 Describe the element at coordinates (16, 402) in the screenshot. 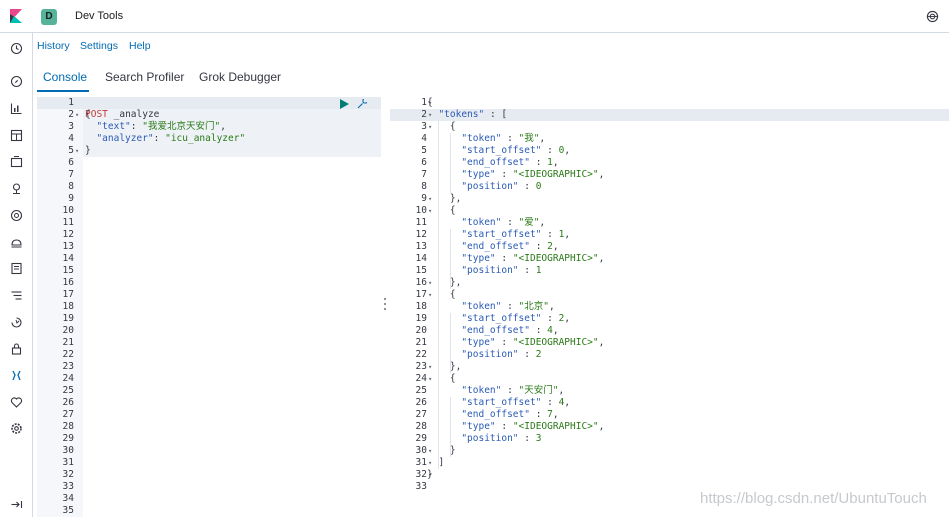

I see `monitoring-heart-icon` at that location.